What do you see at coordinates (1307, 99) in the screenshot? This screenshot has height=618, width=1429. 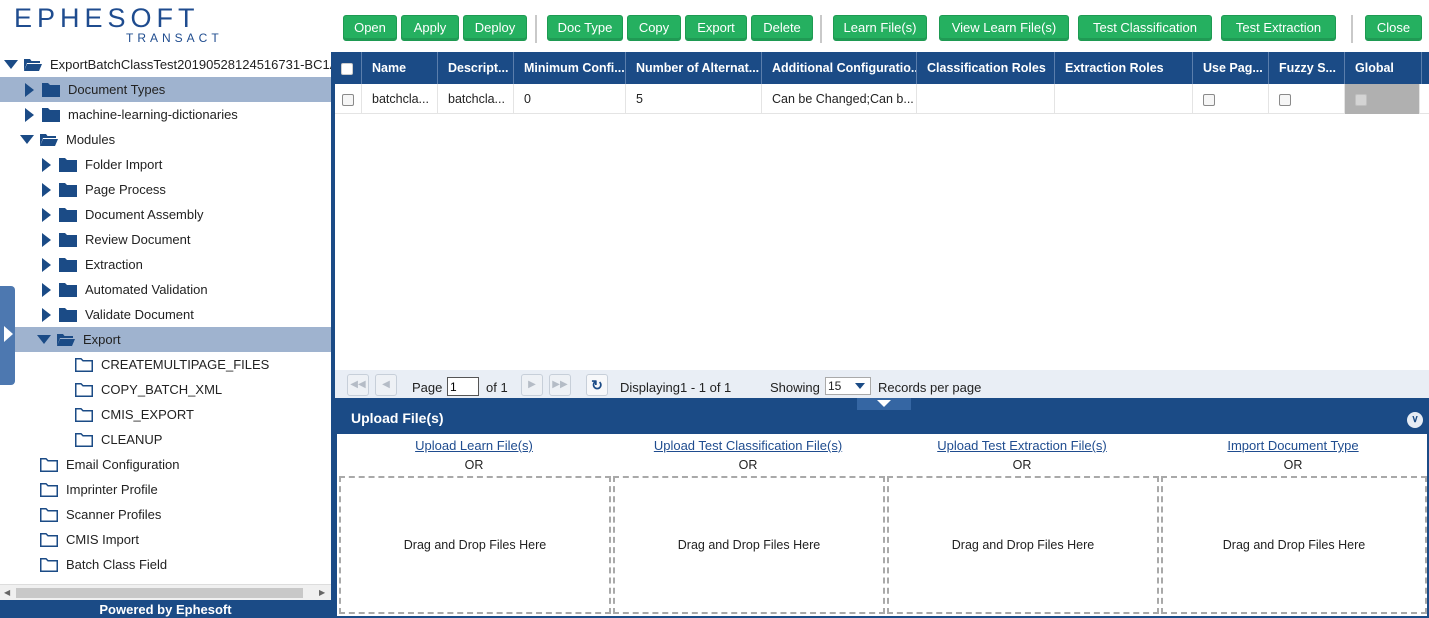 I see `cell-fuzzy-search` at bounding box center [1307, 99].